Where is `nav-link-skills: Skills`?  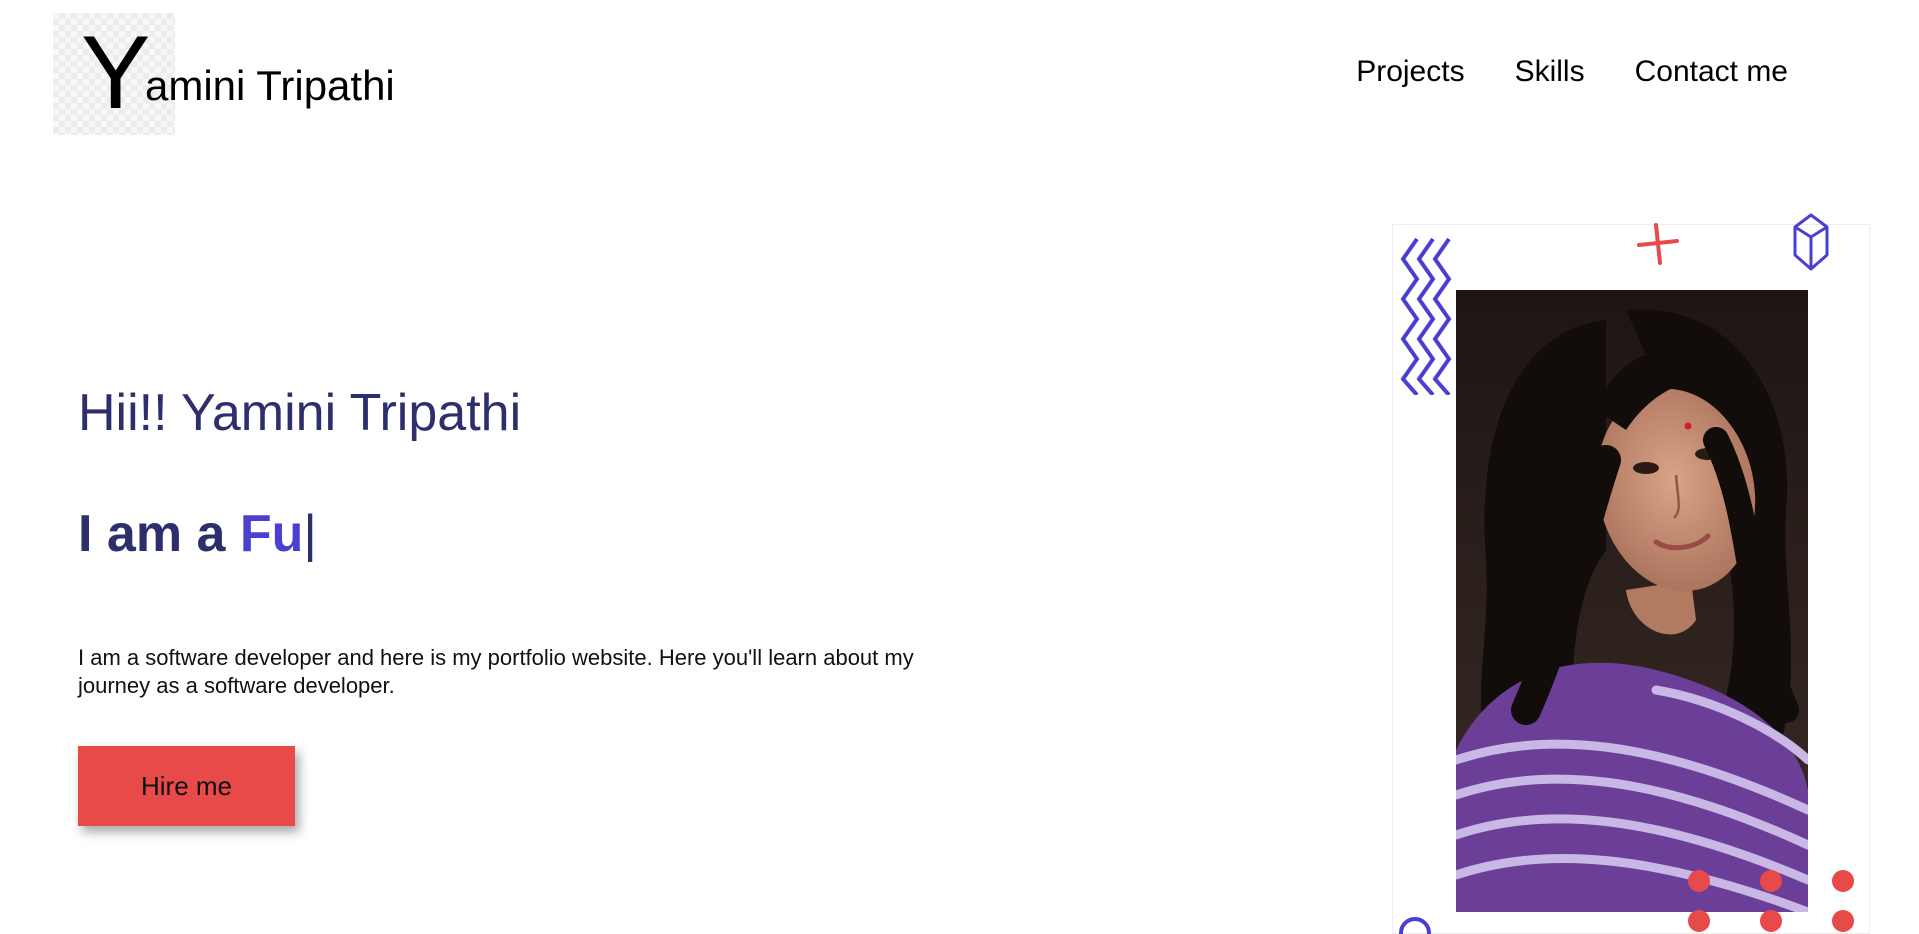
nav-link-skills: Skills is located at coordinates (1550, 72).